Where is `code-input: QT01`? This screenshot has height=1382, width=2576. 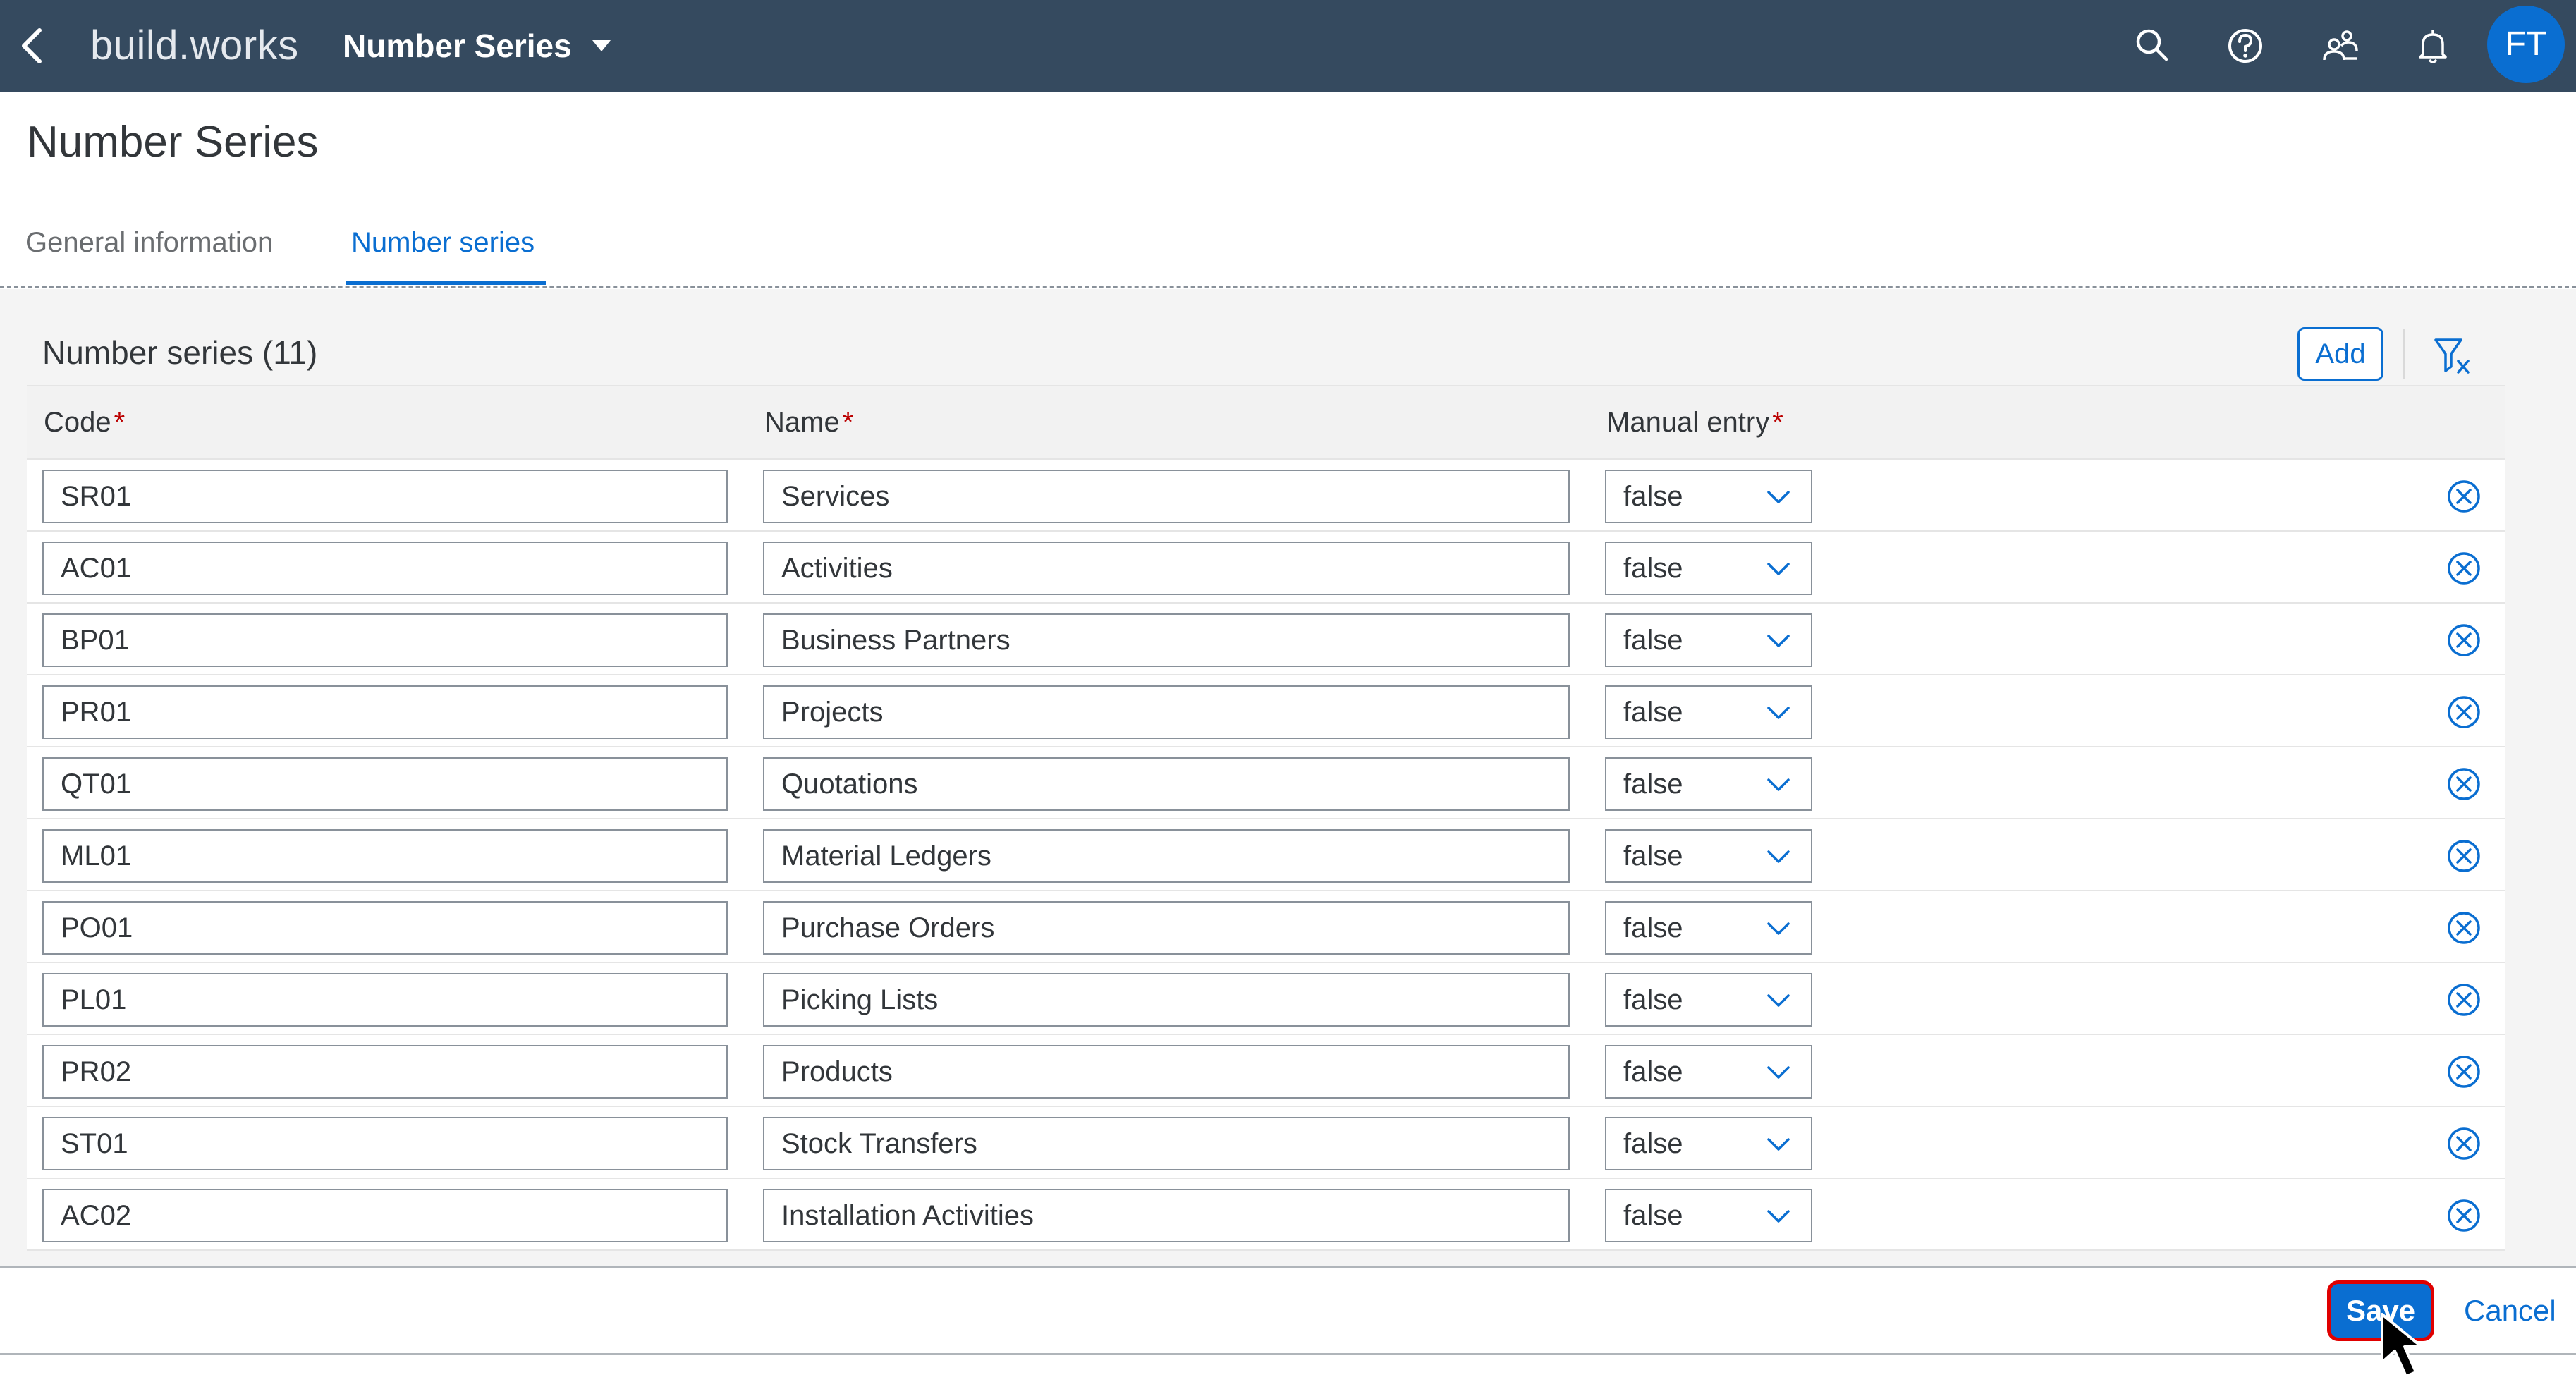 code-input: QT01 is located at coordinates (385, 784).